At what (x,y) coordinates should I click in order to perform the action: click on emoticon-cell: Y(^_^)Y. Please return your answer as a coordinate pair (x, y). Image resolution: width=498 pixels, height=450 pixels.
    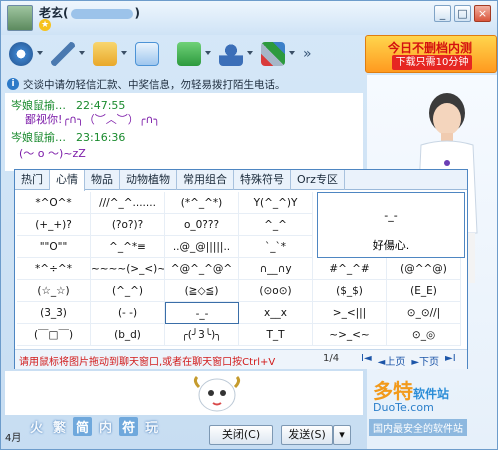
    Looking at the image, I should click on (276, 203).